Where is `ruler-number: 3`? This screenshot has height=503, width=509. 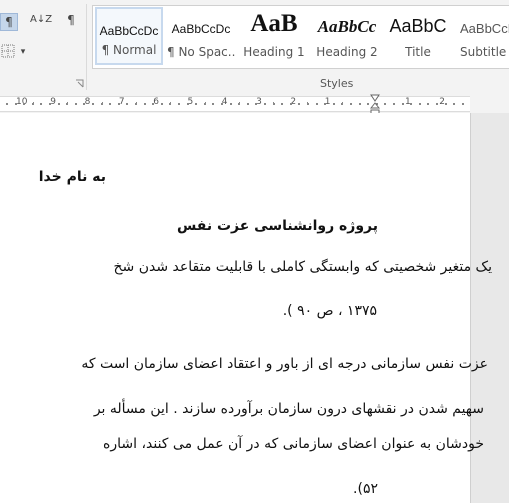
ruler-number: 3 is located at coordinates (259, 102).